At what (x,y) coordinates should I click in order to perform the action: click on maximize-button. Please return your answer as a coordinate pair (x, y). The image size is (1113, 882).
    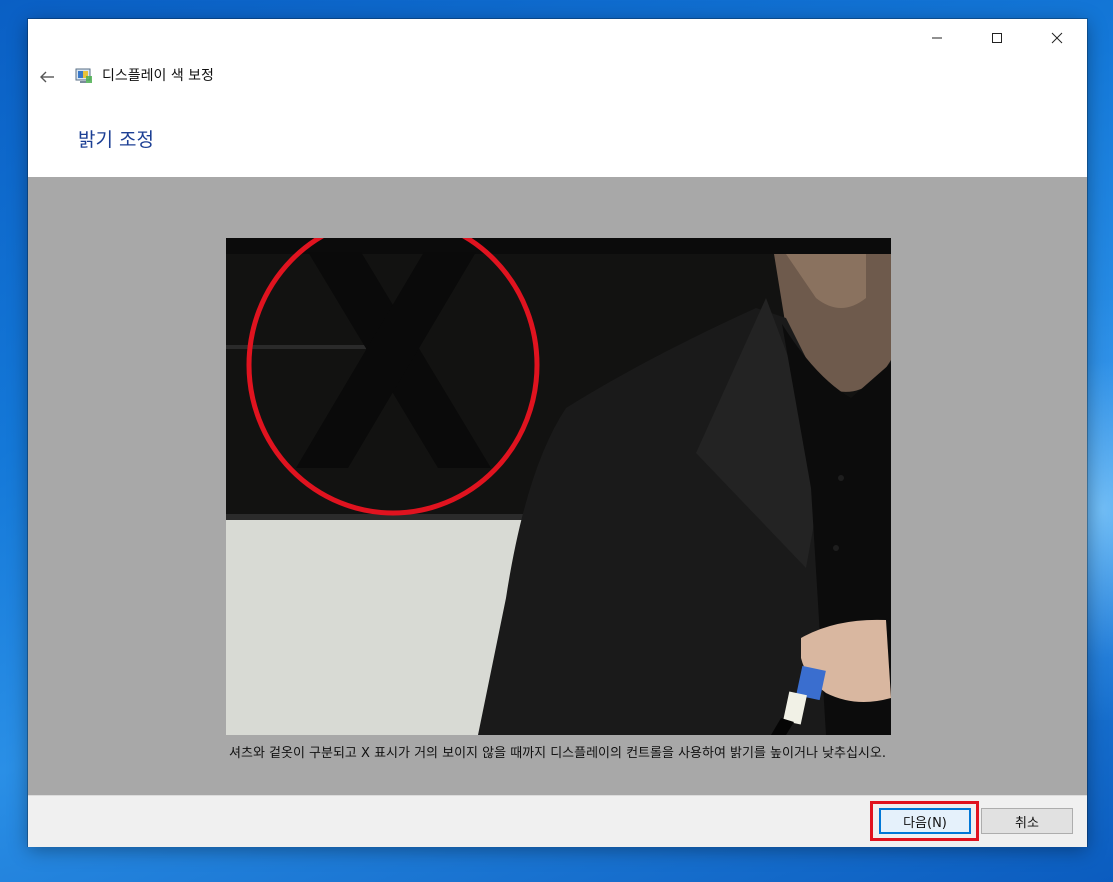
    Looking at the image, I should click on (997, 38).